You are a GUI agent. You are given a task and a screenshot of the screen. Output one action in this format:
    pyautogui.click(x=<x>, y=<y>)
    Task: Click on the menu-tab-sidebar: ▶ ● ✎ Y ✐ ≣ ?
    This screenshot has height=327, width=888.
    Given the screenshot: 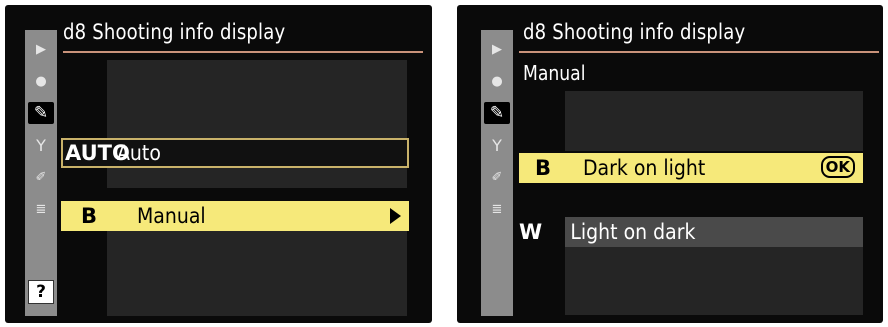 What is the action you would take?
    pyautogui.click(x=41, y=173)
    